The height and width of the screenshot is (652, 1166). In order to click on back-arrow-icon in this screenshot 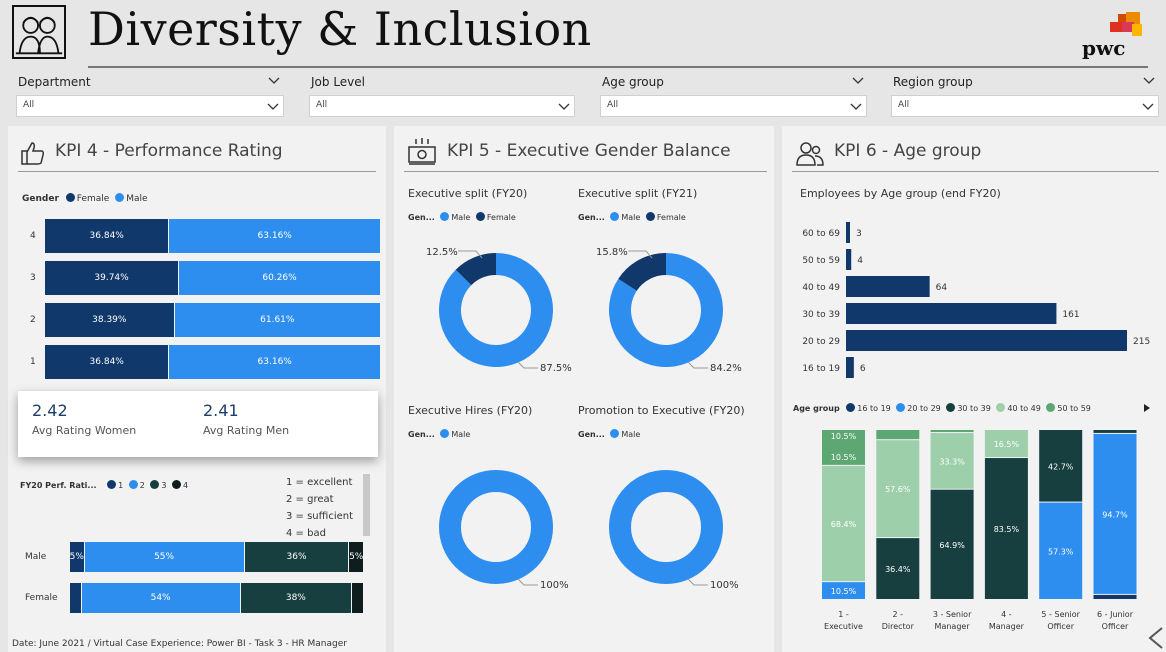, I will do `click(1156, 638)`.